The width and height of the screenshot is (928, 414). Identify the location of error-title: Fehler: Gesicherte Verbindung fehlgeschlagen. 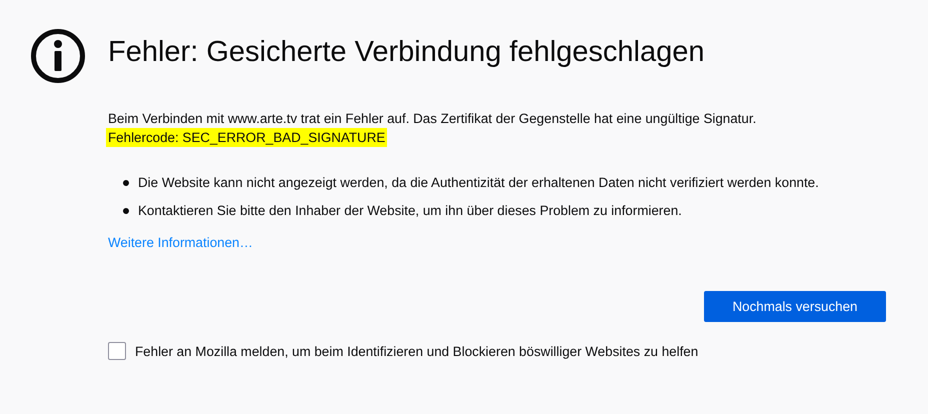
(407, 52).